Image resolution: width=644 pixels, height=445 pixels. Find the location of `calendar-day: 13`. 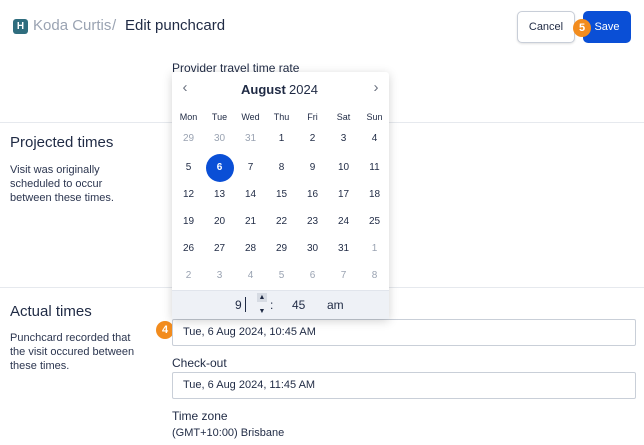

calendar-day: 13 is located at coordinates (220, 195).